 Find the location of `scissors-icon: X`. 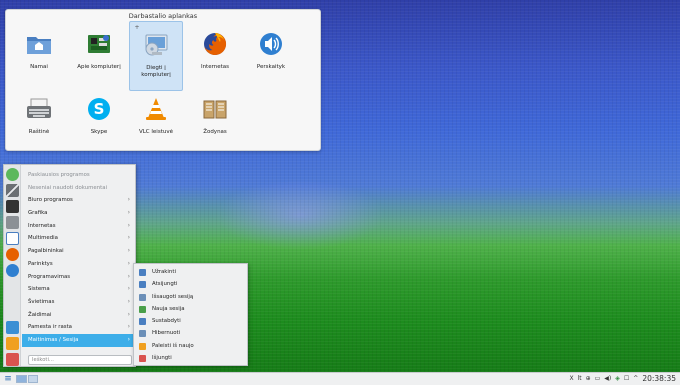

scissors-icon: X is located at coordinates (571, 379).